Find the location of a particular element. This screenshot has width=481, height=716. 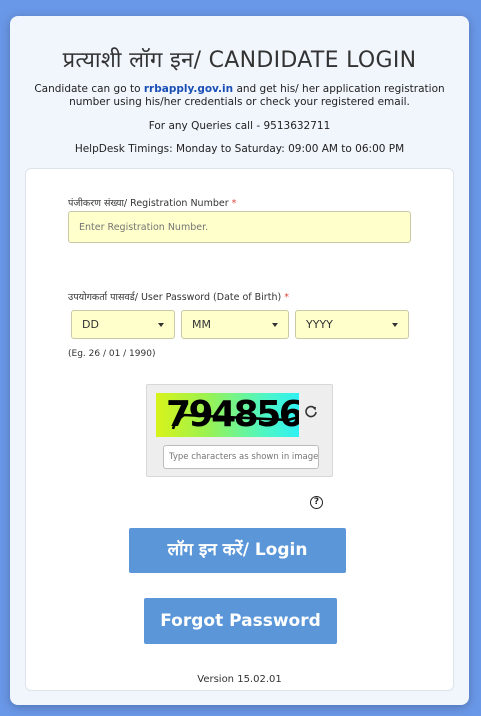

year-select: YYYY is located at coordinates (352, 324).